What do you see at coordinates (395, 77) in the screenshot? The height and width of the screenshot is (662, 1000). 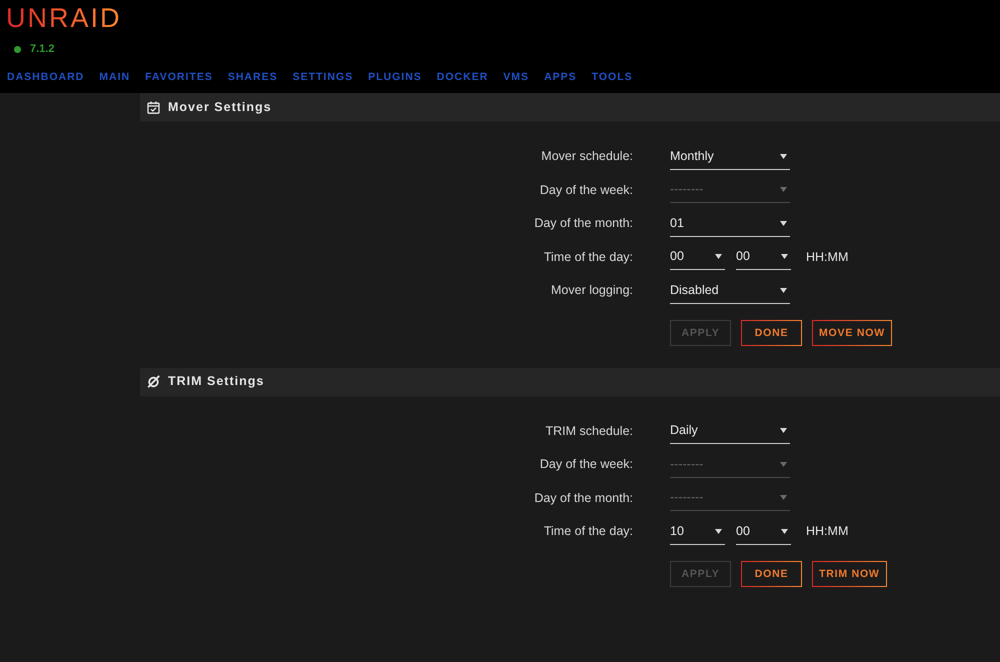 I see `nav-link: PLUGINS` at bounding box center [395, 77].